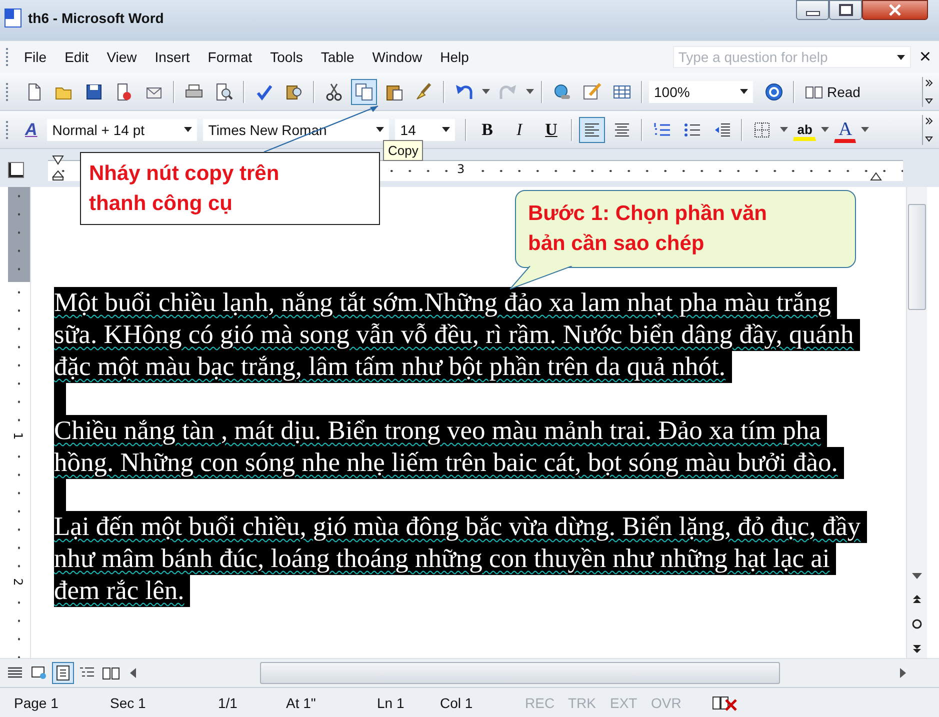 Image resolution: width=939 pixels, height=717 pixels. I want to click on close-icon, so click(895, 10).